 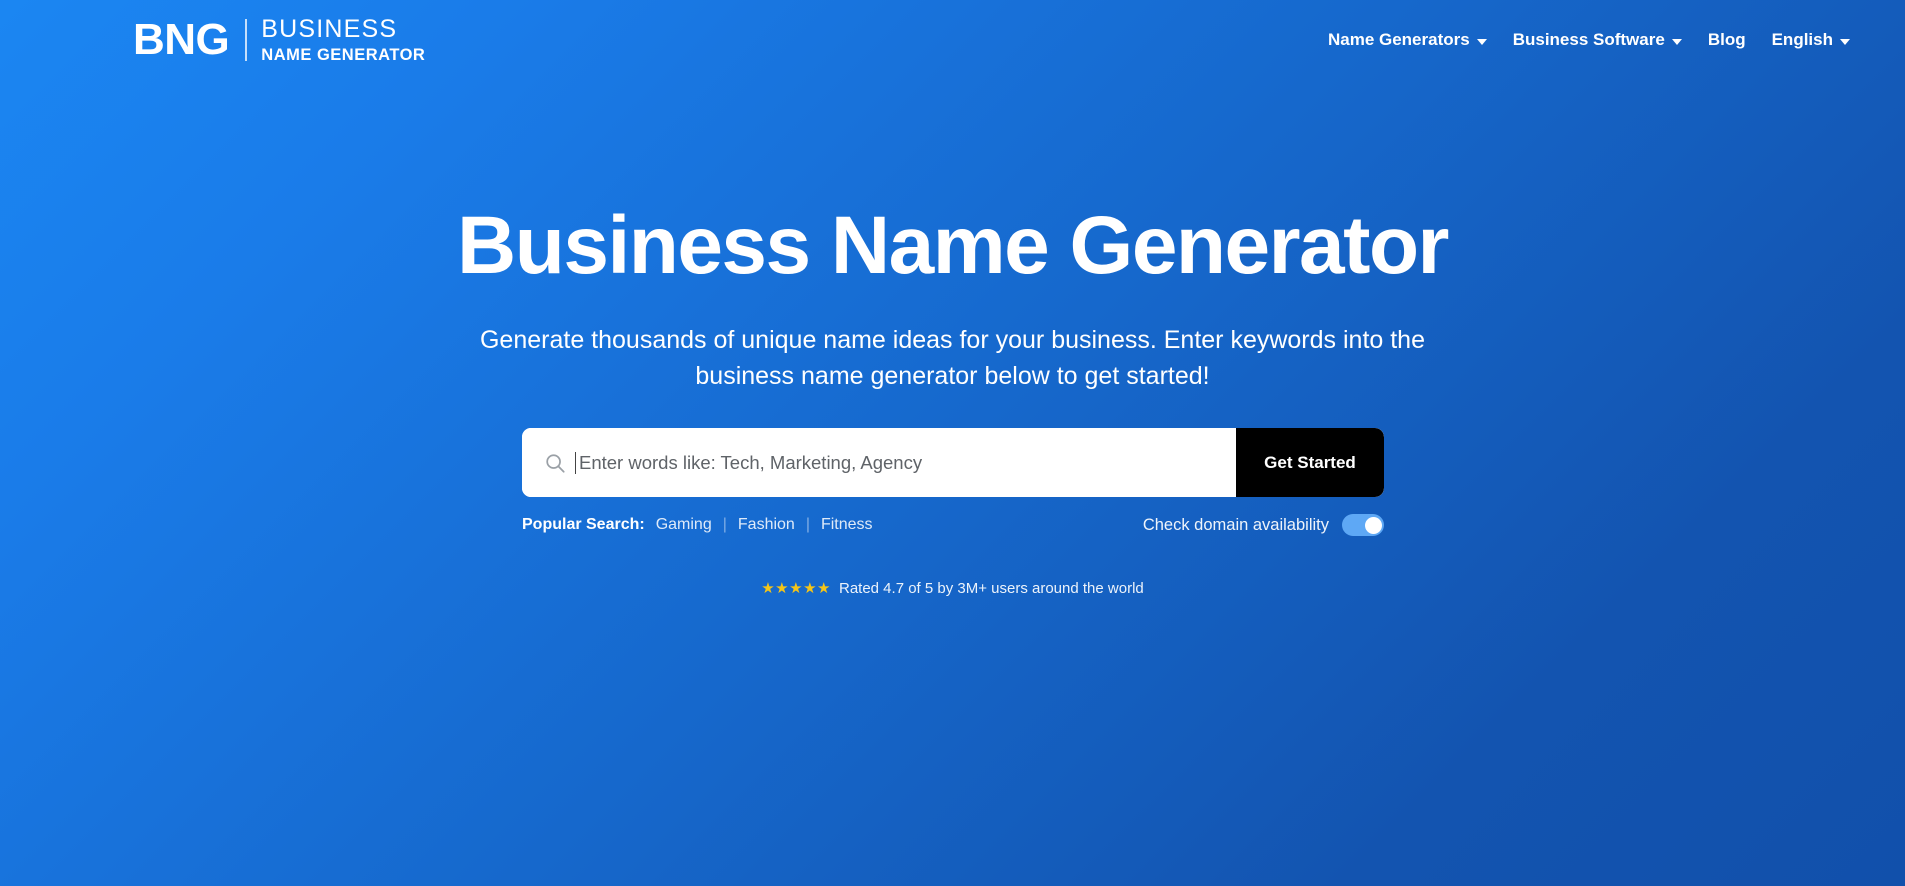 I want to click on popular-search-label: Popular Search:, so click(x=583, y=524).